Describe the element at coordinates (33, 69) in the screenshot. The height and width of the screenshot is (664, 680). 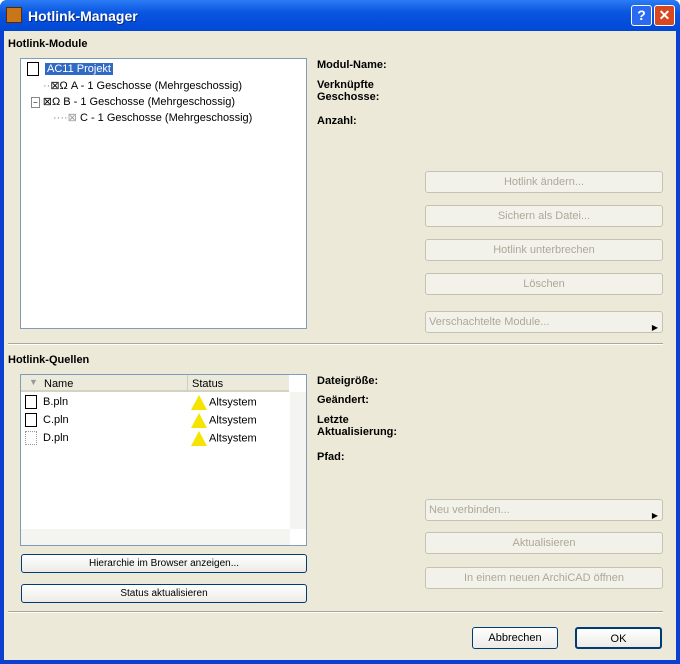
I see `project-icon` at that location.